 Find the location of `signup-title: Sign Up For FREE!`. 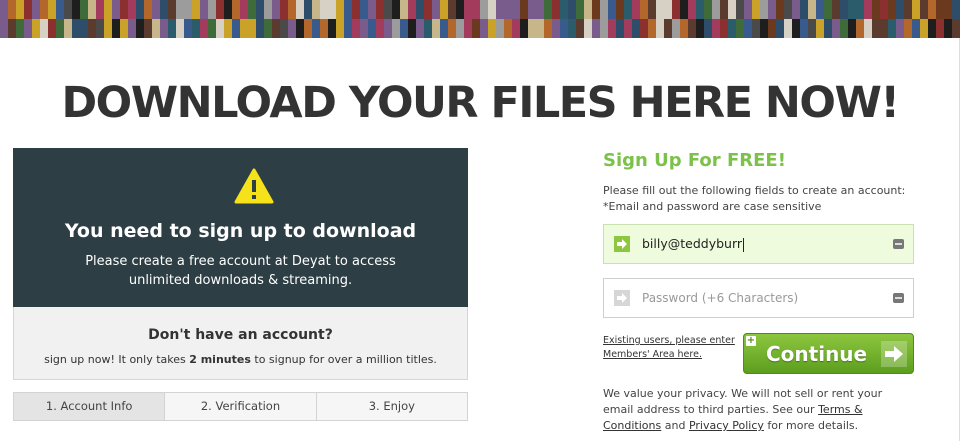

signup-title: Sign Up For FREE! is located at coordinates (694, 160).